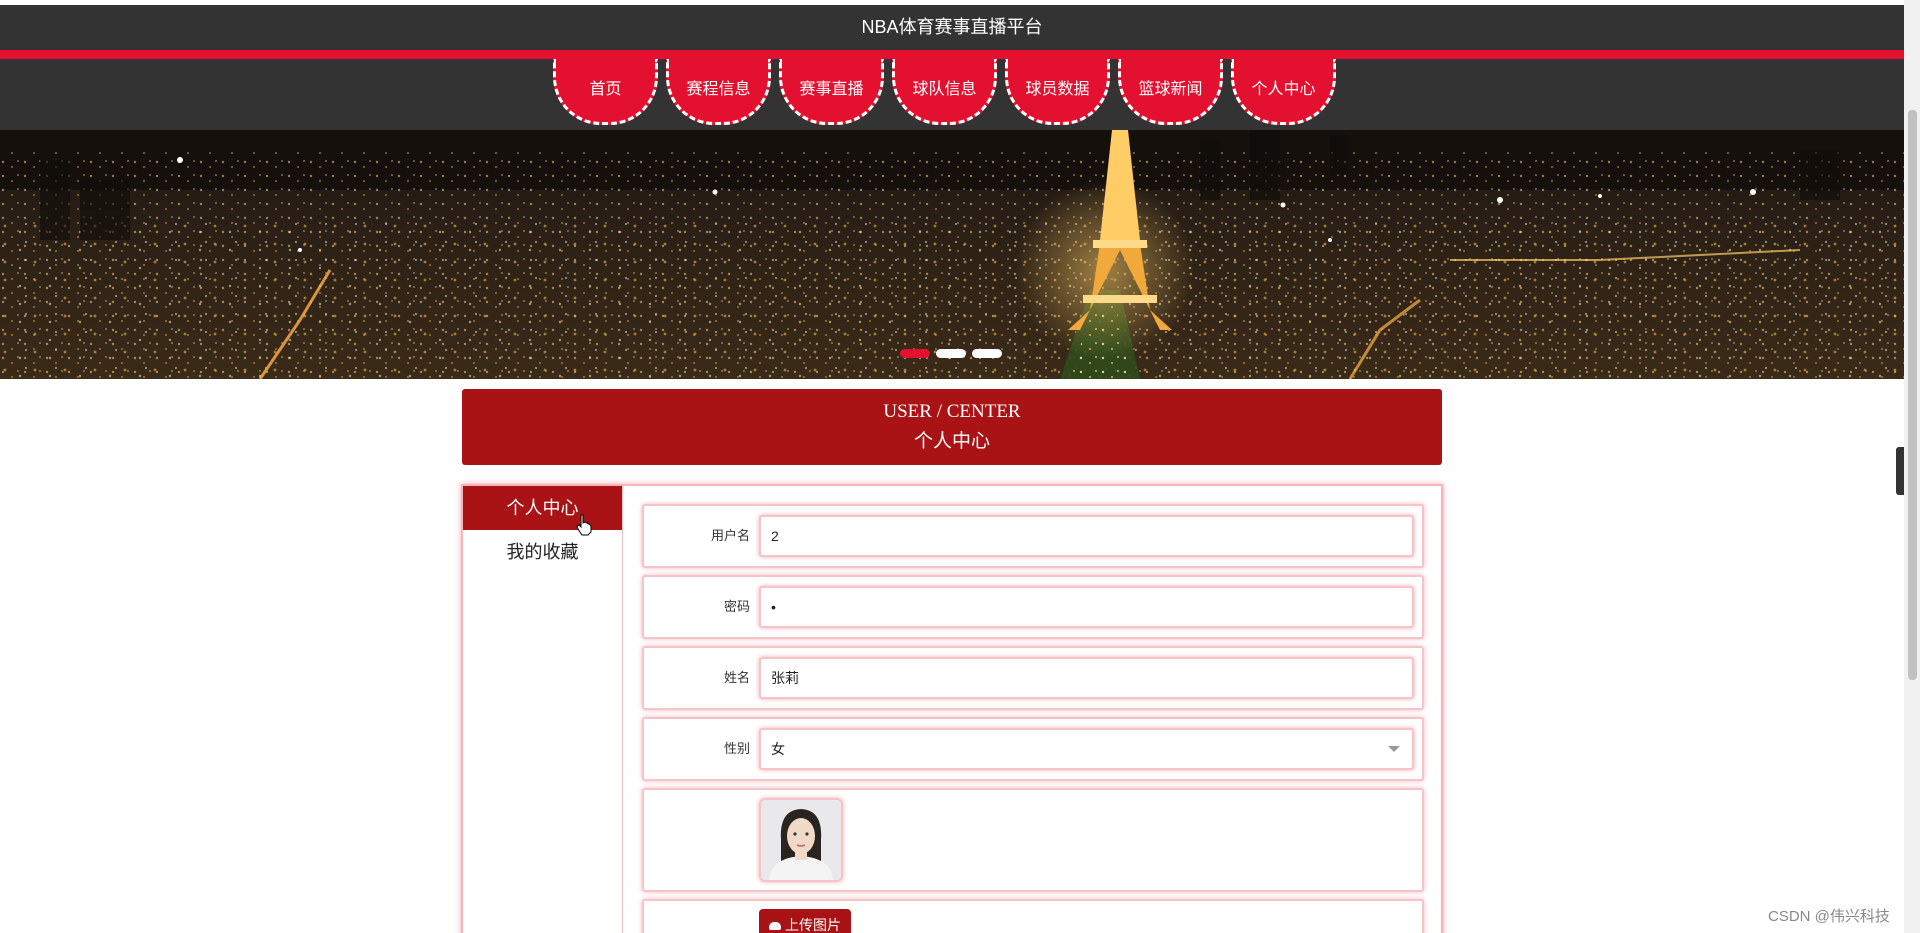  I want to click on site-title: NBA体育赛事直播平台, so click(952, 27).